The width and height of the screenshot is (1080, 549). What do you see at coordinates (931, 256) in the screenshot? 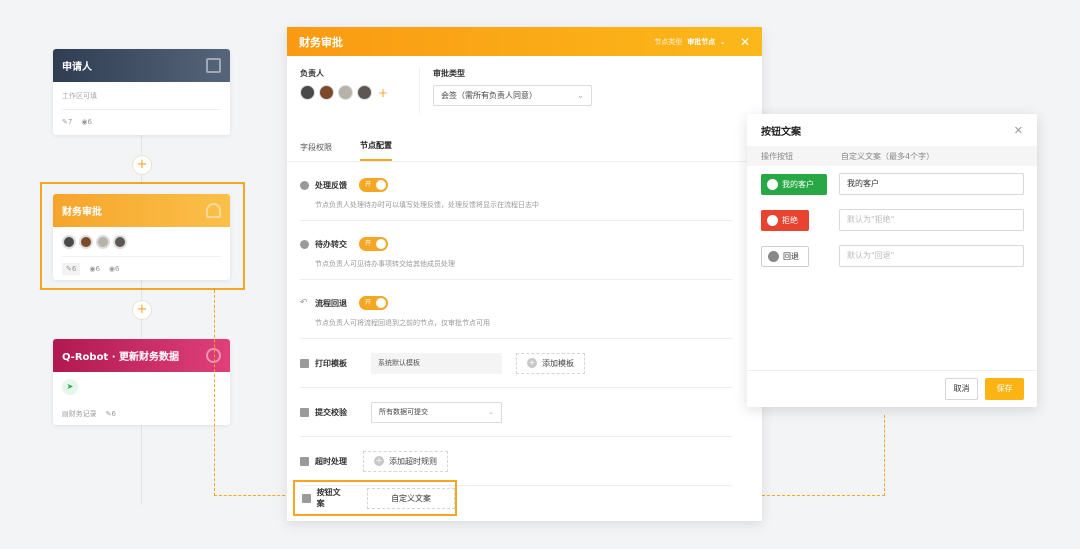
I see `rollback-text-input: 默认为"回退"` at bounding box center [931, 256].